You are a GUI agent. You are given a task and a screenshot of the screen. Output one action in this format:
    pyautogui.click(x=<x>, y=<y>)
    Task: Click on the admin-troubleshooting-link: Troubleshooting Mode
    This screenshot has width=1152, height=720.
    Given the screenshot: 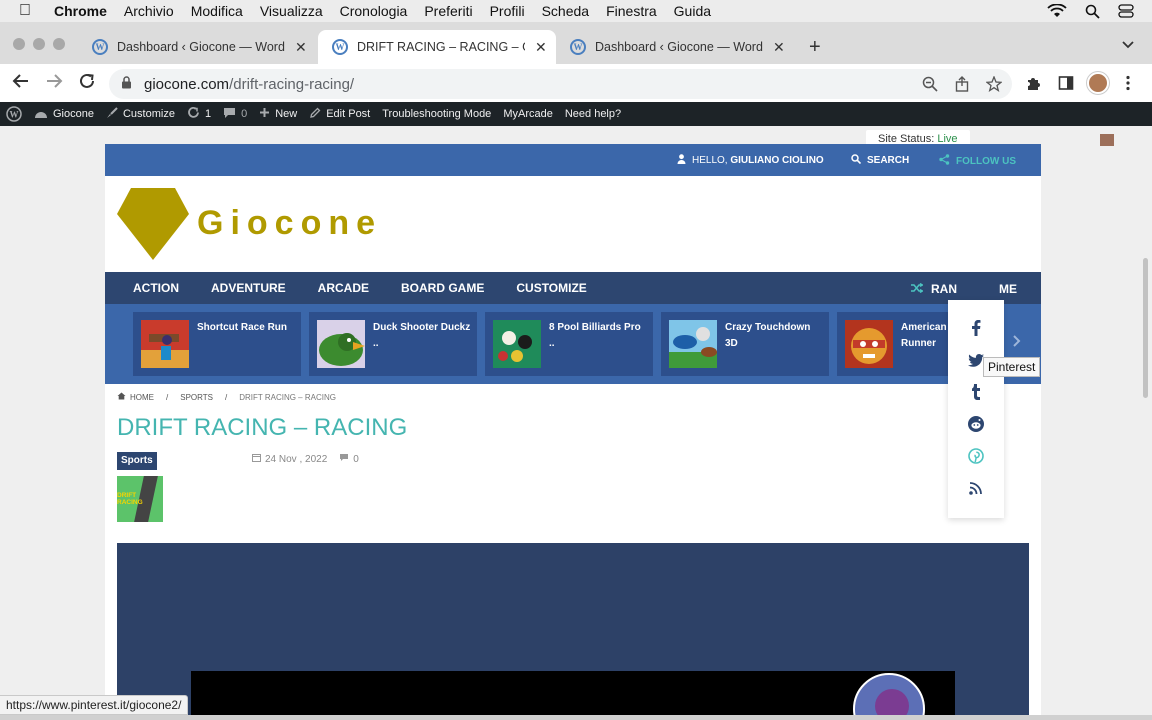 What is the action you would take?
    pyautogui.click(x=436, y=114)
    